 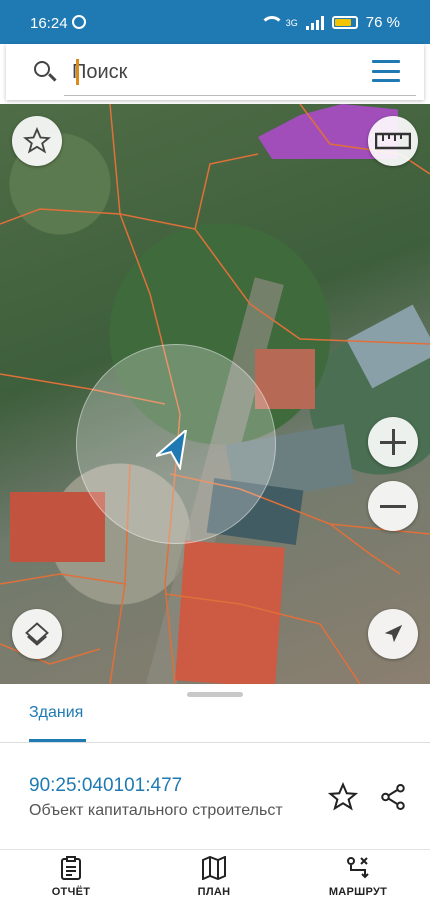 I want to click on search-bar, so click(x=215, y=72).